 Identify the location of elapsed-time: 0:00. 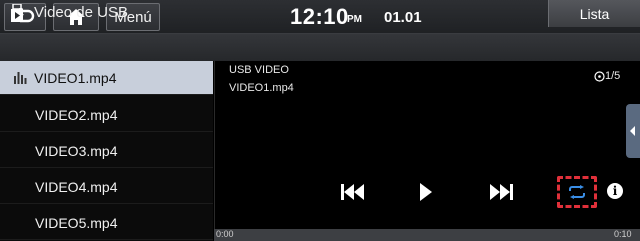
(225, 234).